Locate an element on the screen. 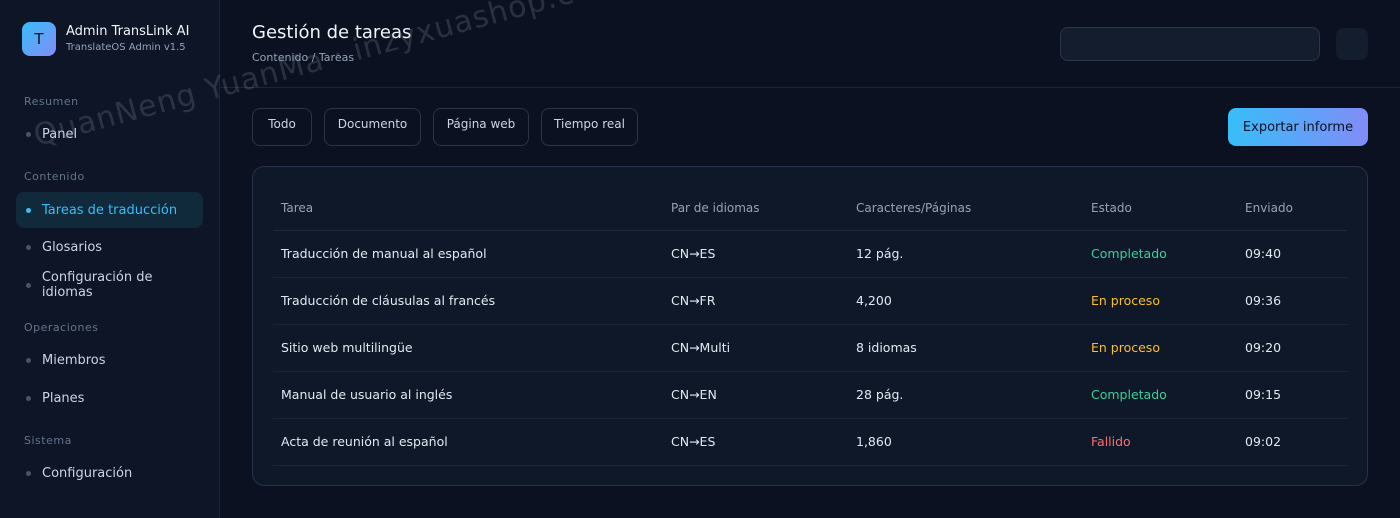  column-header-size: Caracteres/Páginas is located at coordinates (913, 208).